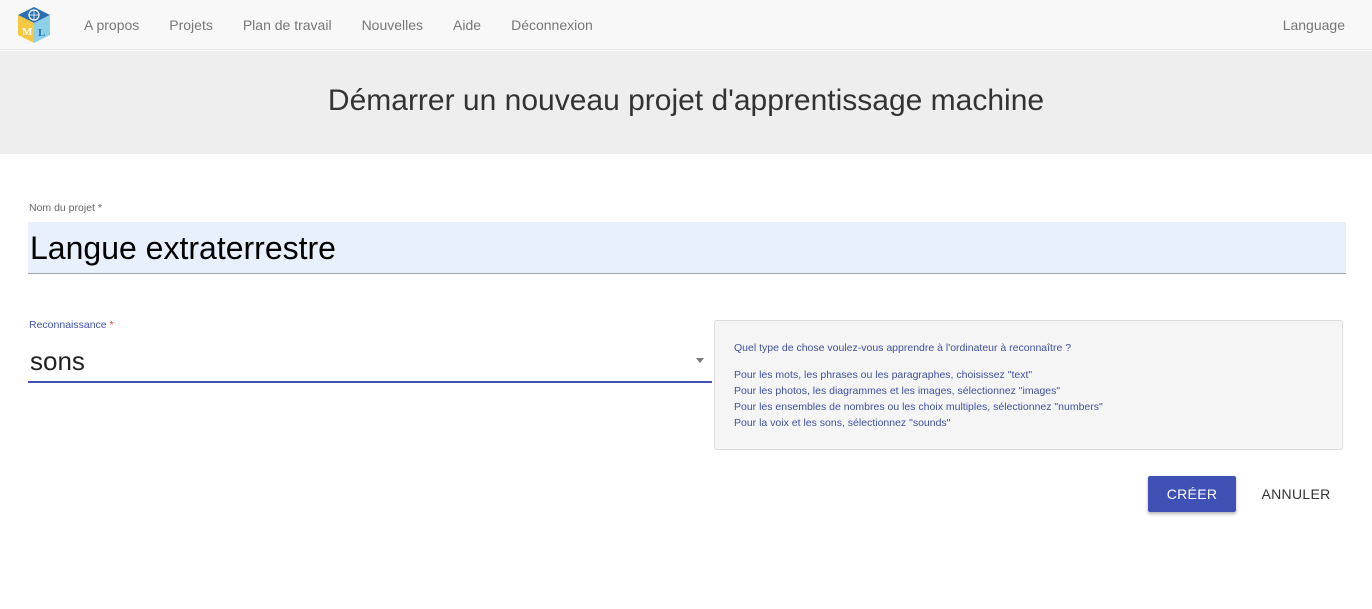 This screenshot has width=1372, height=609. I want to click on project-name-label: Nom du projet *, so click(65, 208).